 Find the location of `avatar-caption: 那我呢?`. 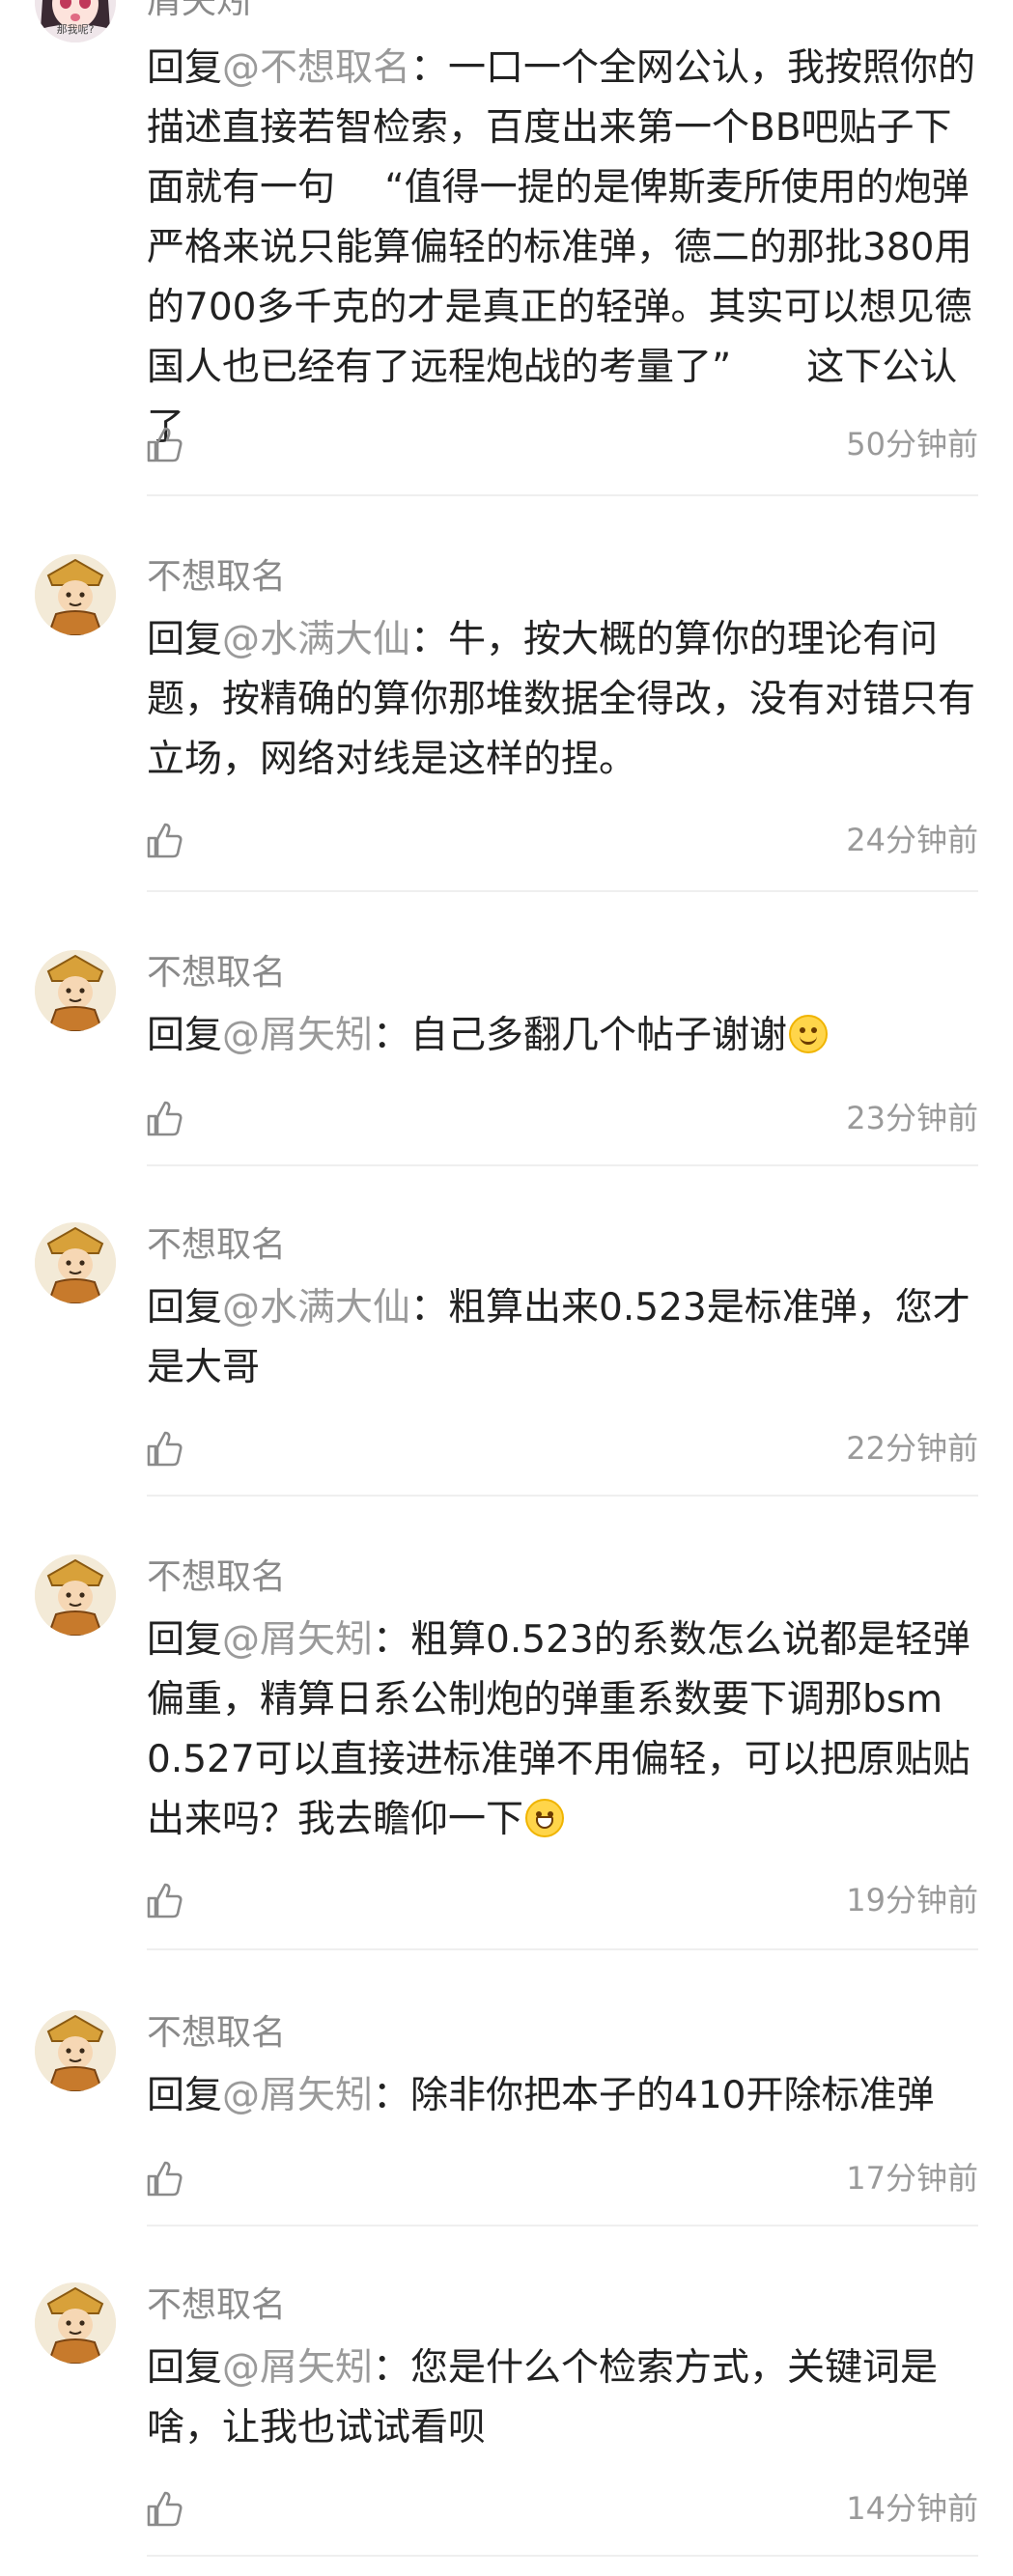

avatar-caption: 那我呢? is located at coordinates (76, 30).